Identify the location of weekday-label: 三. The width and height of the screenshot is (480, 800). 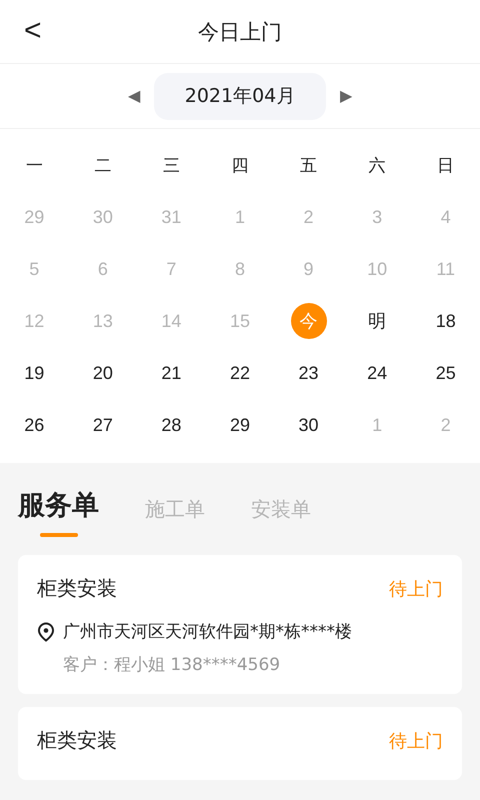
(171, 166).